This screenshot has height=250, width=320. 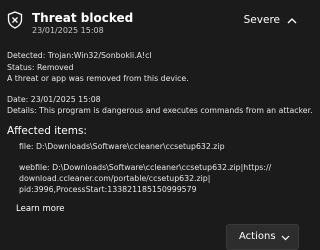 What do you see at coordinates (47, 131) in the screenshot?
I see `affected-items-heading: Affected items:` at bounding box center [47, 131].